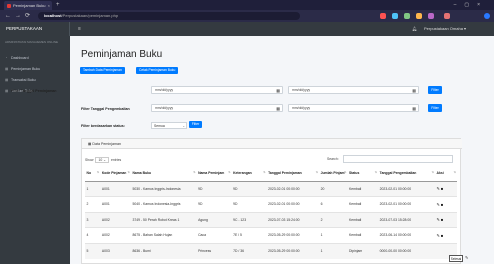 The height and width of the screenshot is (264, 494). I want to click on browser-tab: Peminjaman Buku ×, so click(28, 5).